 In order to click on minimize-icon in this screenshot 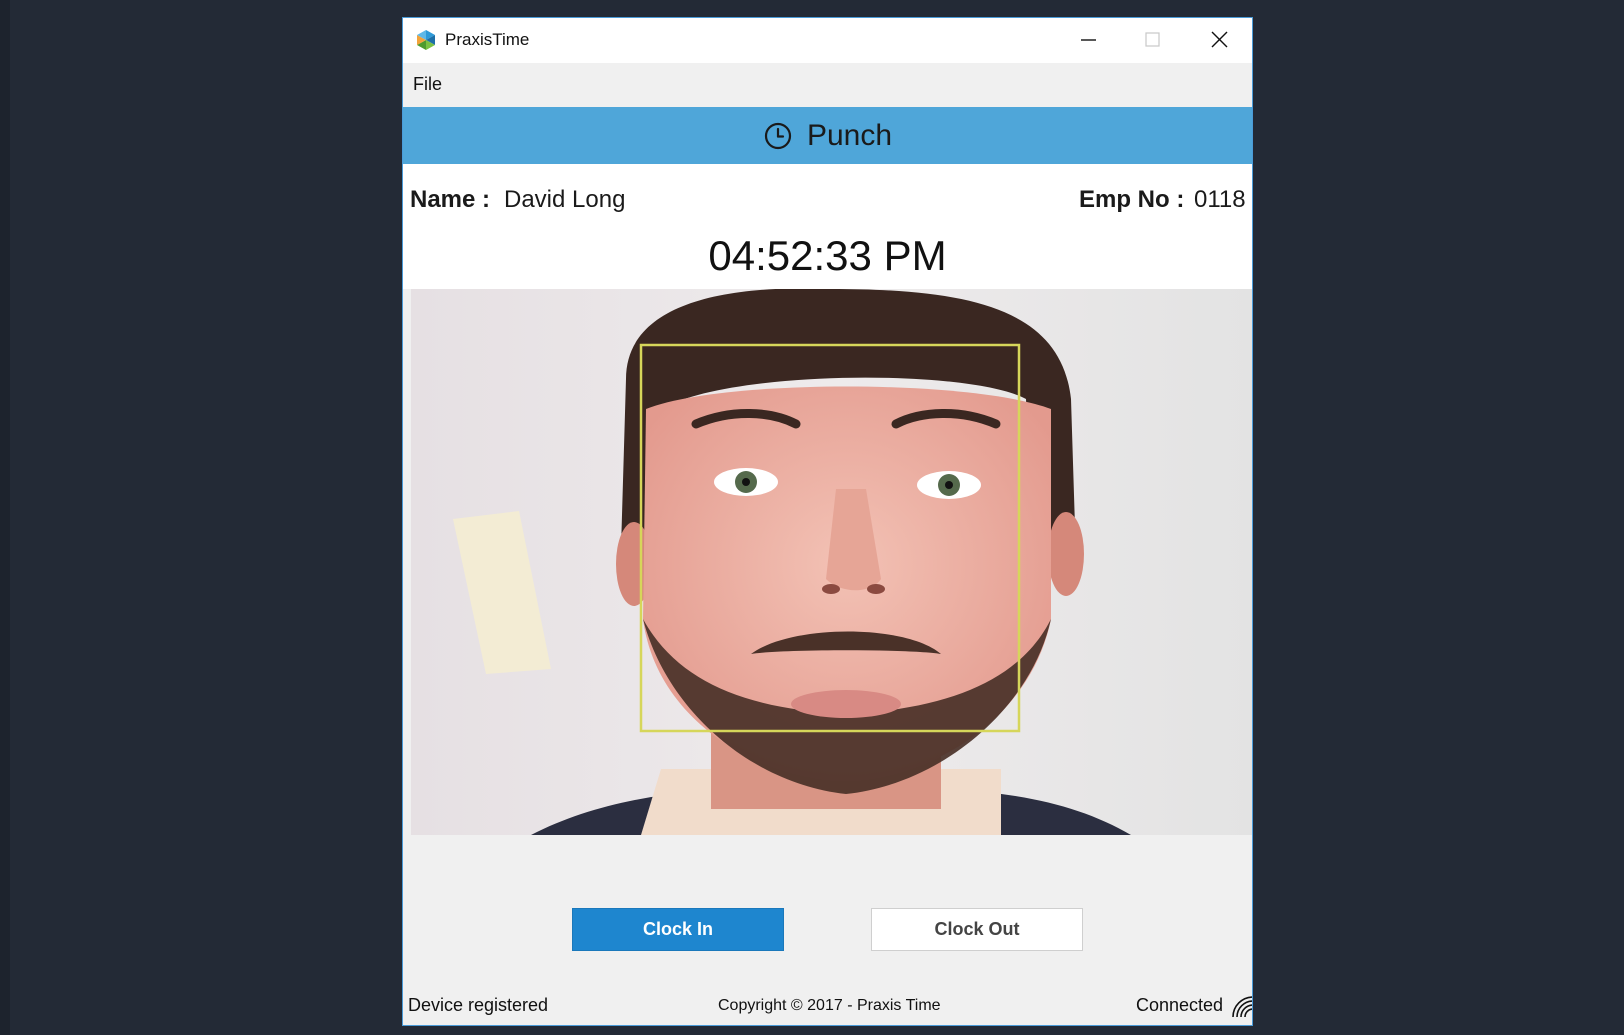, I will do `click(1088, 40)`.